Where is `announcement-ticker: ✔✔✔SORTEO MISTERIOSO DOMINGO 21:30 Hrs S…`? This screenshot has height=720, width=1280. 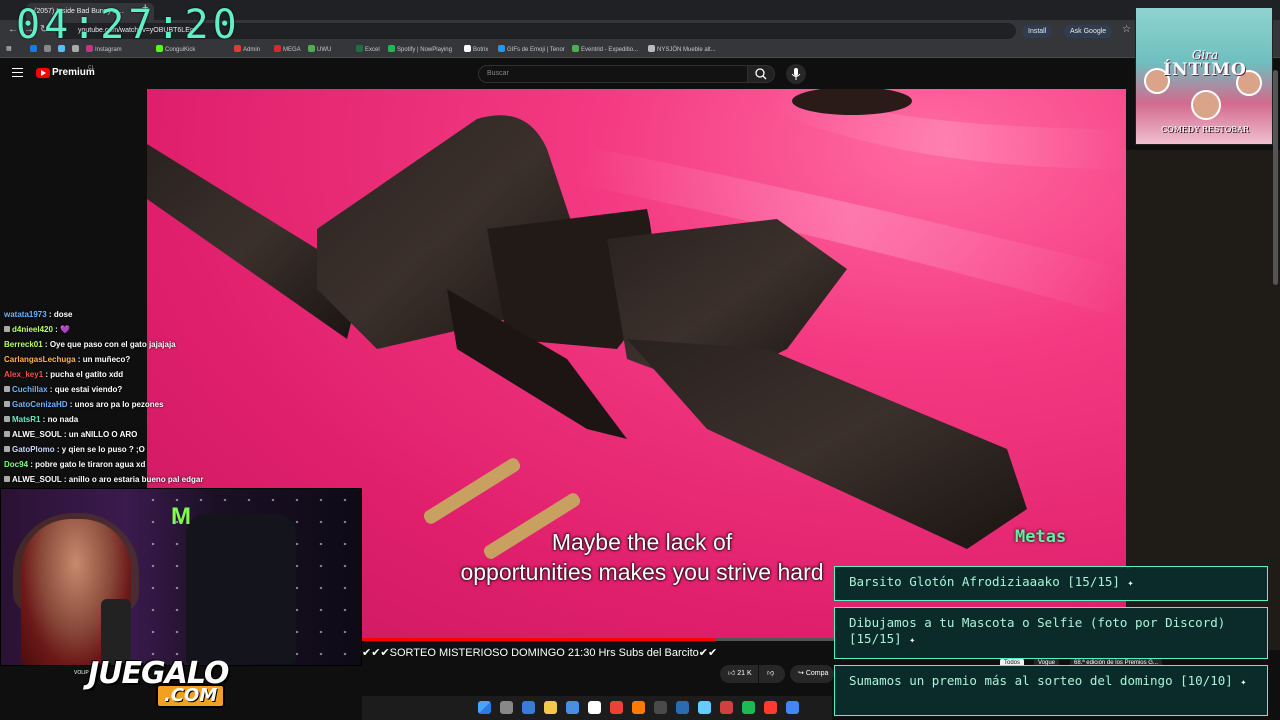 announcement-ticker: ✔✔✔SORTEO MISTERIOSO DOMINGO 21:30 Hrs S… is located at coordinates (597, 653).